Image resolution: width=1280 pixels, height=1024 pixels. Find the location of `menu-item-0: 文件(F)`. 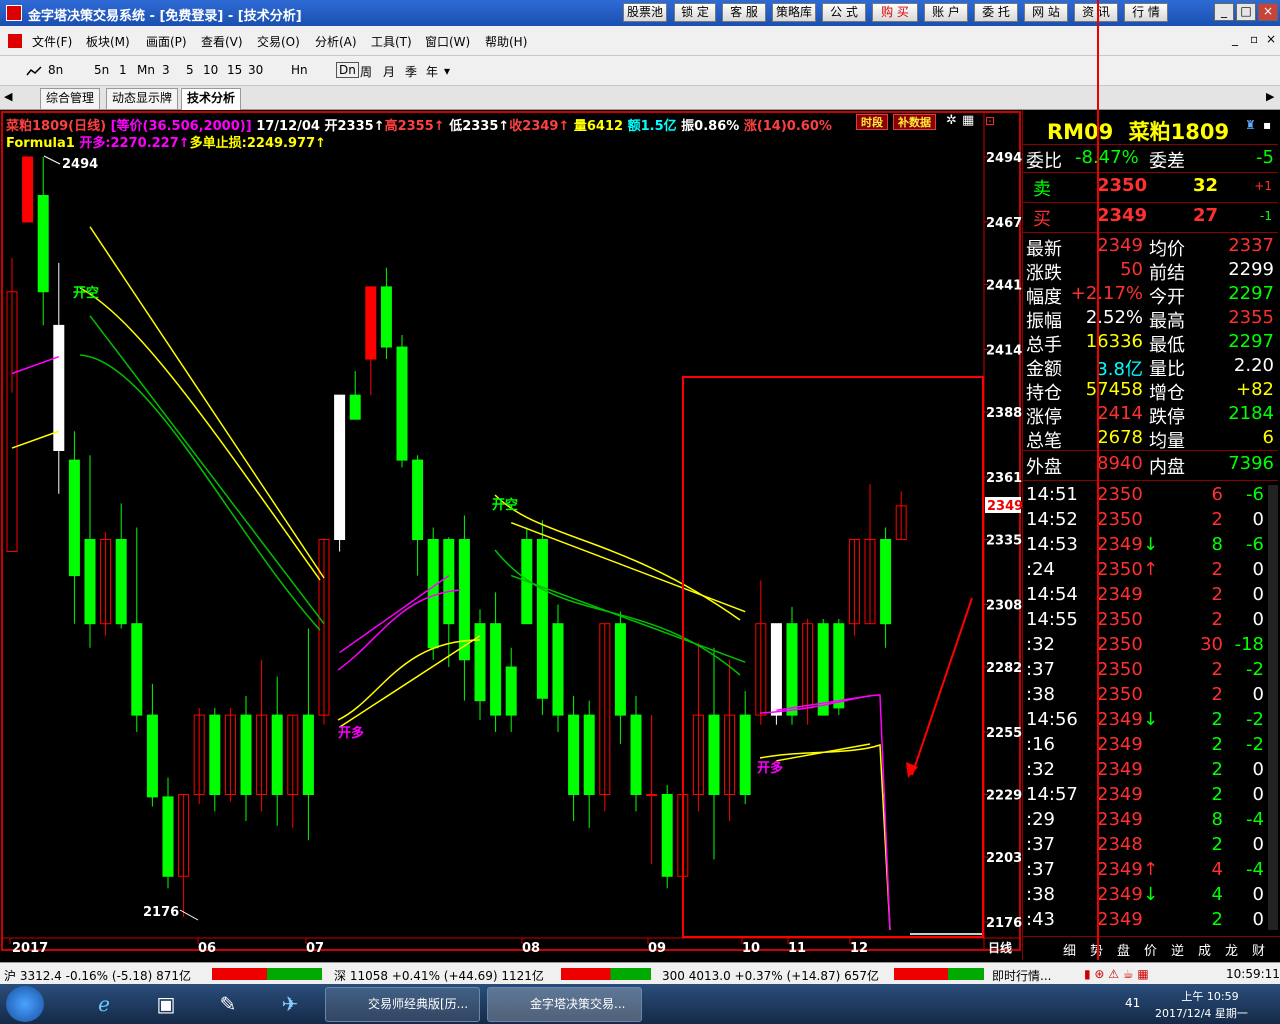

menu-item-0: 文件(F) is located at coordinates (52, 41).